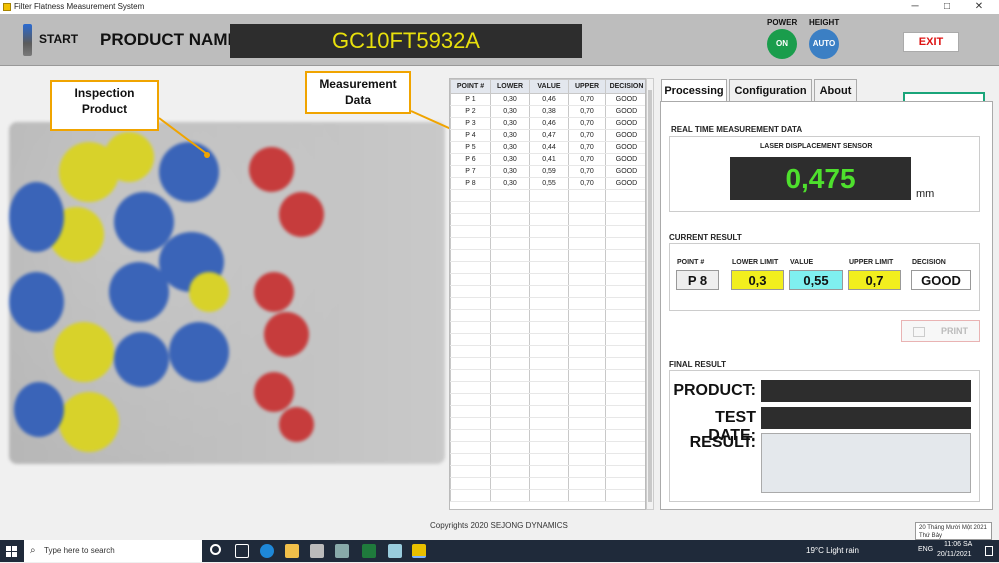  I want to click on clock-time: 11:06 SA, so click(958, 544).